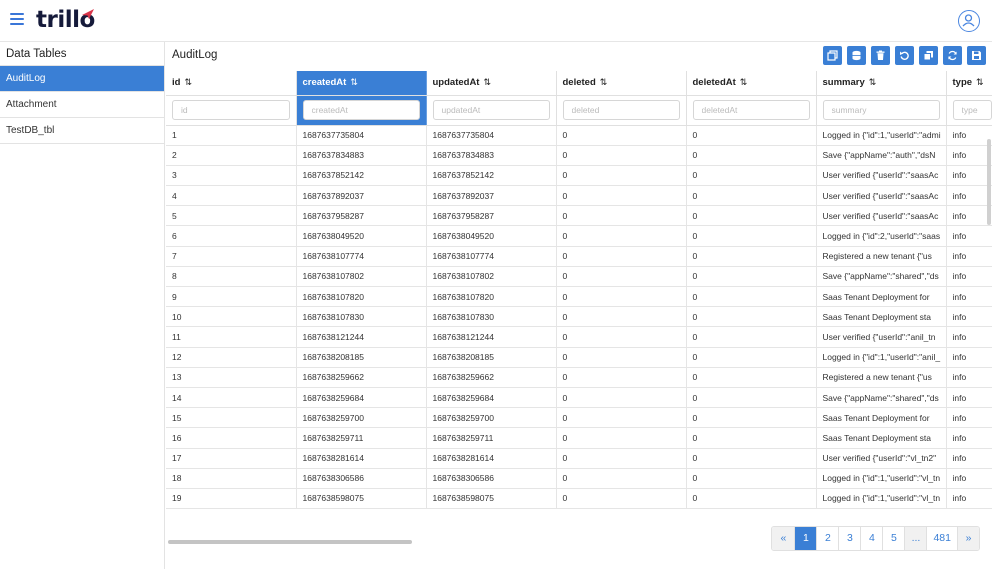 This screenshot has width=992, height=569. I want to click on table-cell: 4, so click(231, 196).